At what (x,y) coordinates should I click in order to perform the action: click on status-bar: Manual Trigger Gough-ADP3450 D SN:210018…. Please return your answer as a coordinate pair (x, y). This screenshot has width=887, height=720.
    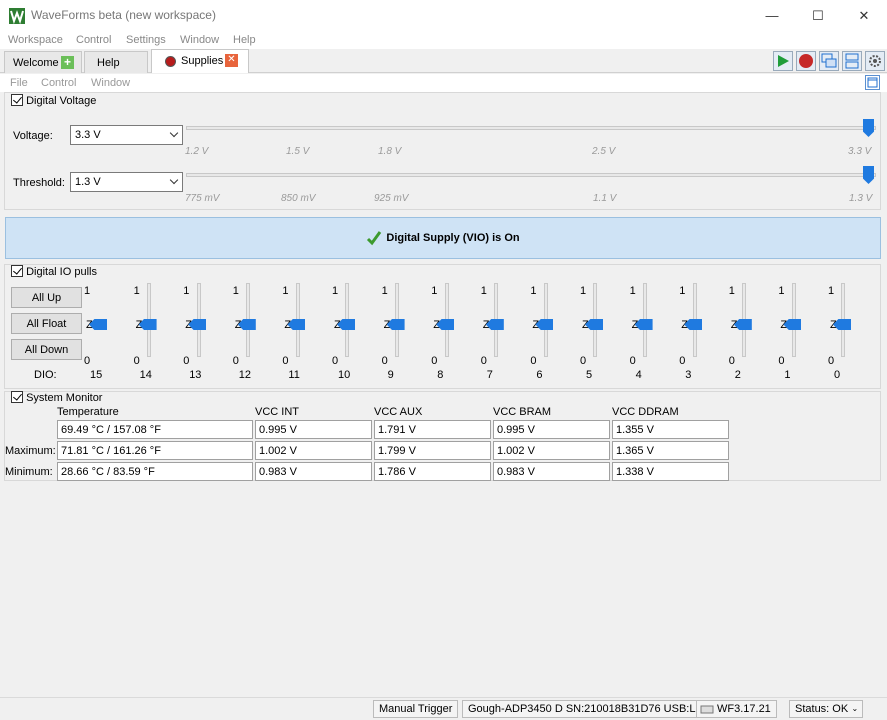
    Looking at the image, I should click on (443, 708).